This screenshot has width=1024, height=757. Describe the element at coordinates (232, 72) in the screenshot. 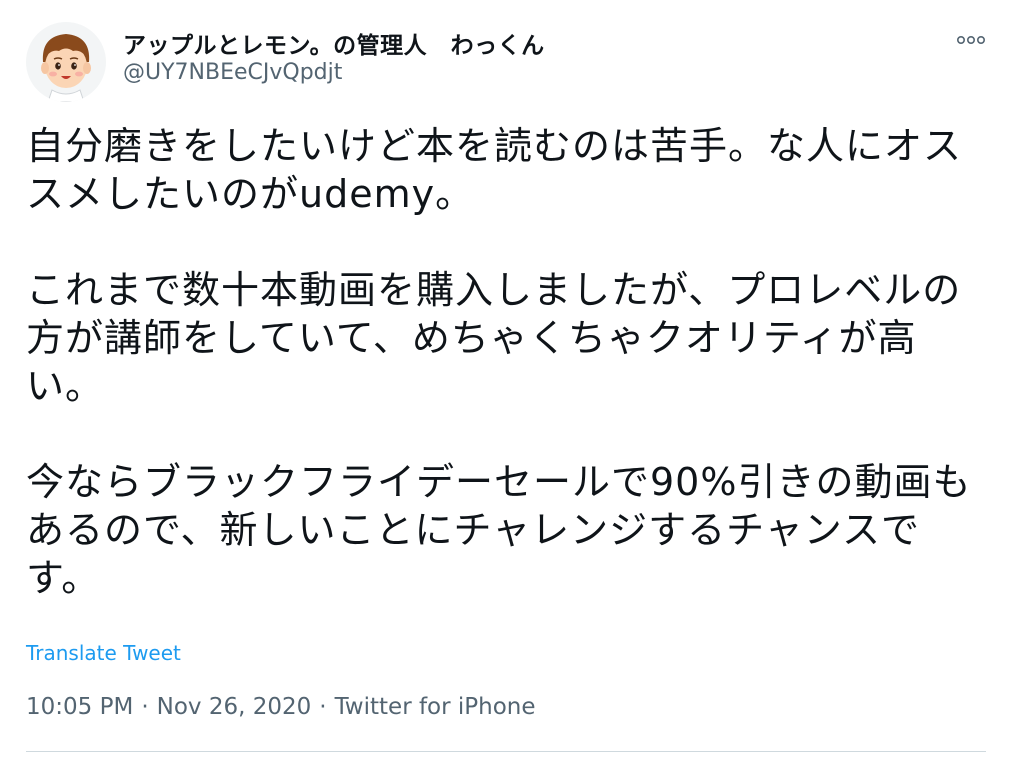

I see `author-handle: @UY7NBEeCJvQpdjt` at that location.